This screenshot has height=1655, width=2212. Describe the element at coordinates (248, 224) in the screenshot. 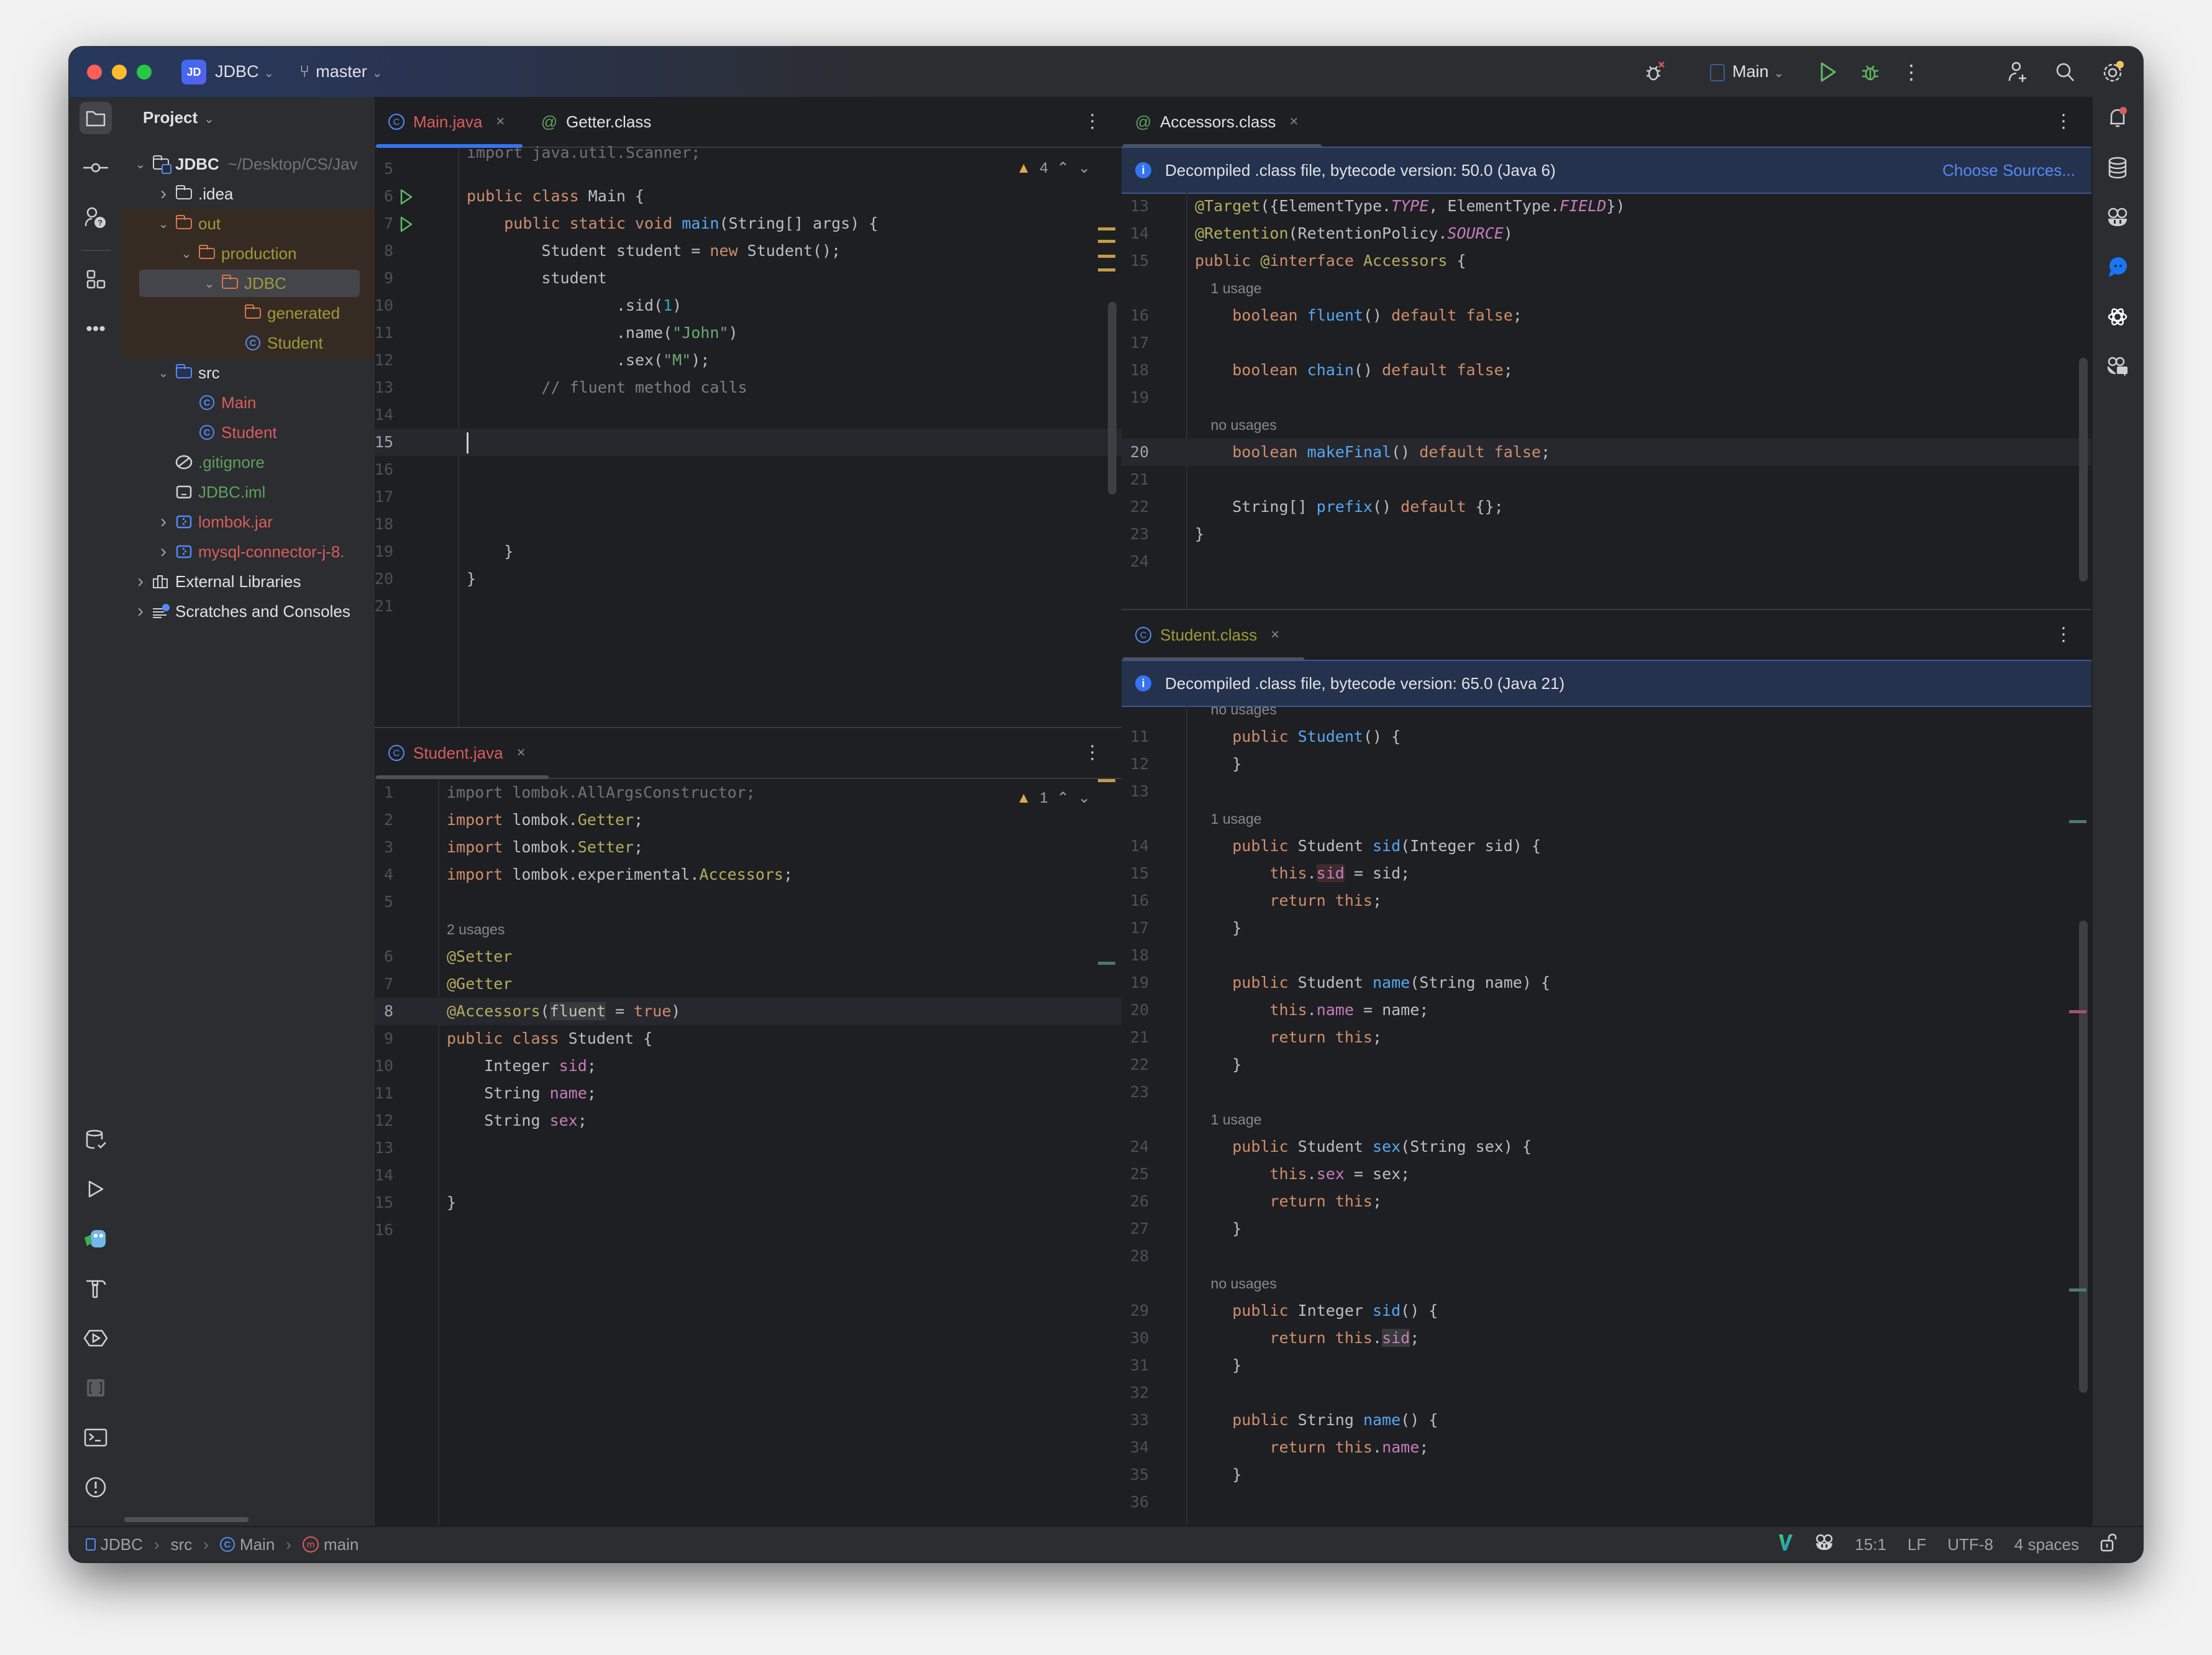

I see `tree-item: ⌄ out` at that location.